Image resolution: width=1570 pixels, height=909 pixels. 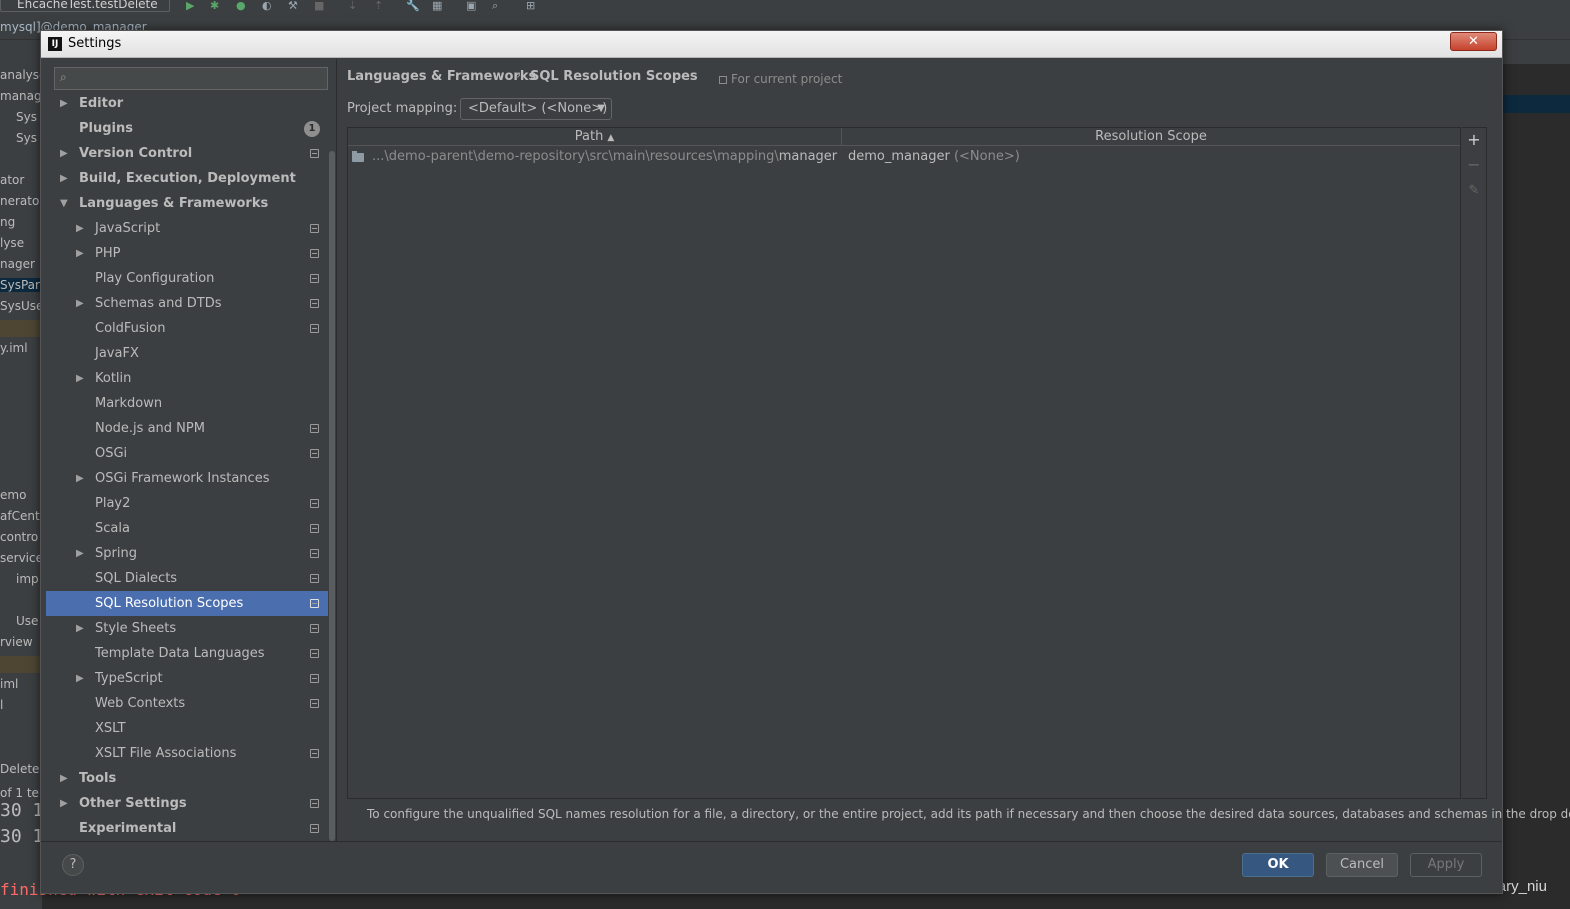 I want to click on scope-cell: demo_manager (<None>), so click(x=934, y=157).